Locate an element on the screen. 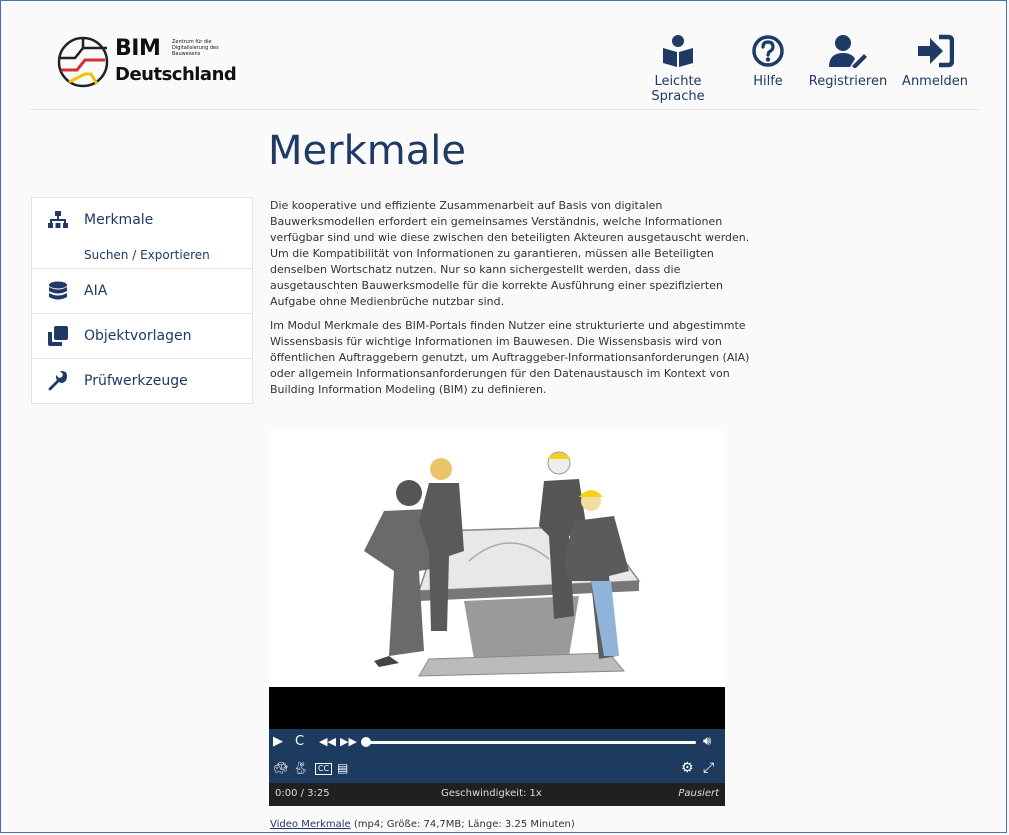 This screenshot has height=835, width=1009. sidebar-item-merkmale: Merkmale is located at coordinates (142, 220).